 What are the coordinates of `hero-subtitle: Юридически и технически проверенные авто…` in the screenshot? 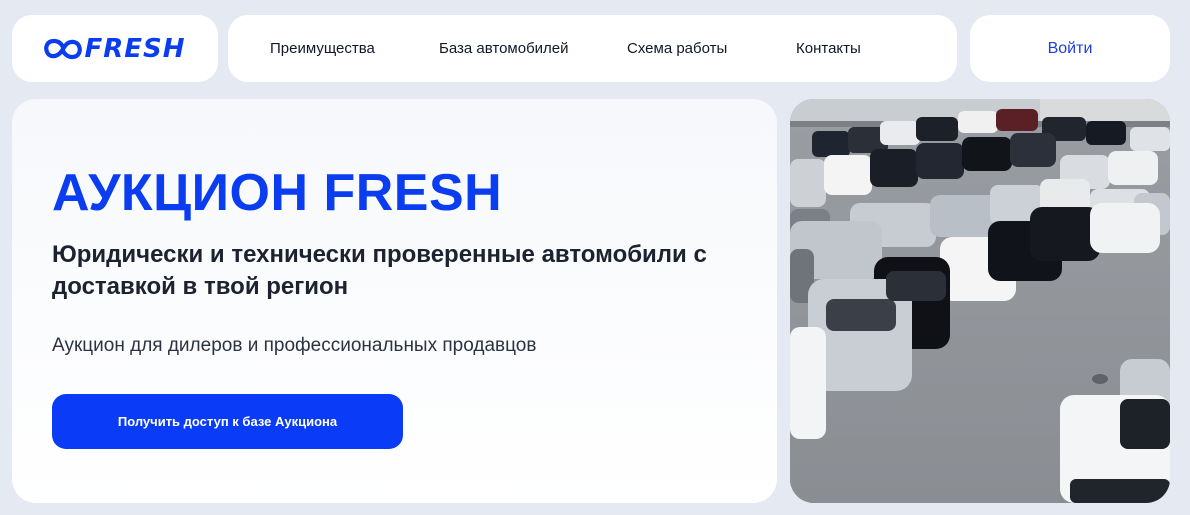 It's located at (379, 270).